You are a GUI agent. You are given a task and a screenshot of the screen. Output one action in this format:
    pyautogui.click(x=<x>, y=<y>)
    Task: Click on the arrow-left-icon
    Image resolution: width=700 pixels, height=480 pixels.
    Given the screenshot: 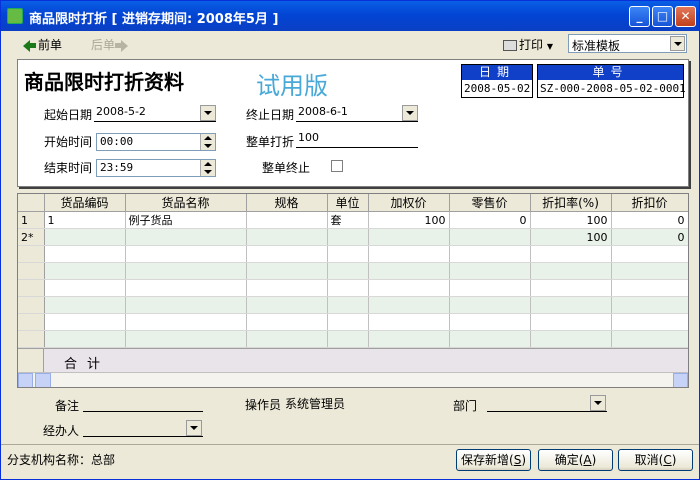 What is the action you would take?
    pyautogui.click(x=26, y=45)
    